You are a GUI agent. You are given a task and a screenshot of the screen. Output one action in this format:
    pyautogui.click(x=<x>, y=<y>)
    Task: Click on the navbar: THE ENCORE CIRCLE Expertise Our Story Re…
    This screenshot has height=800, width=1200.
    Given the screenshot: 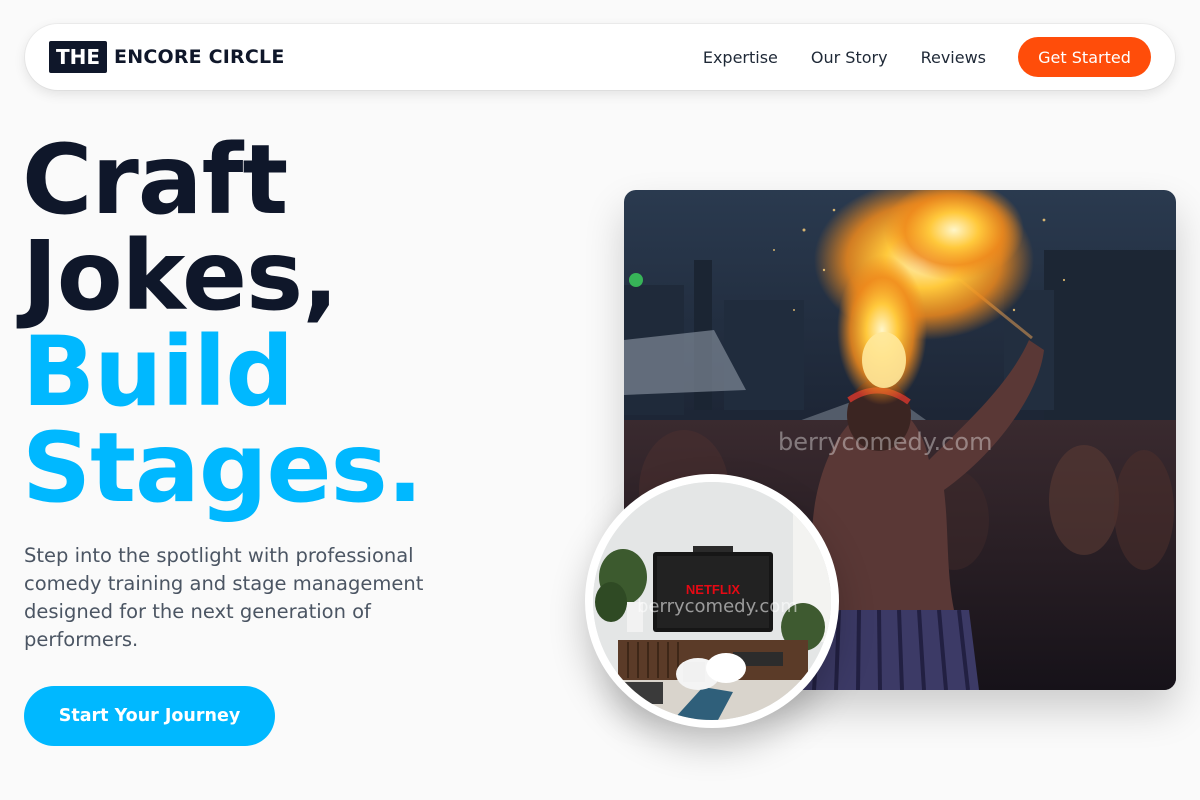 What is the action you would take?
    pyautogui.click(x=600, y=57)
    